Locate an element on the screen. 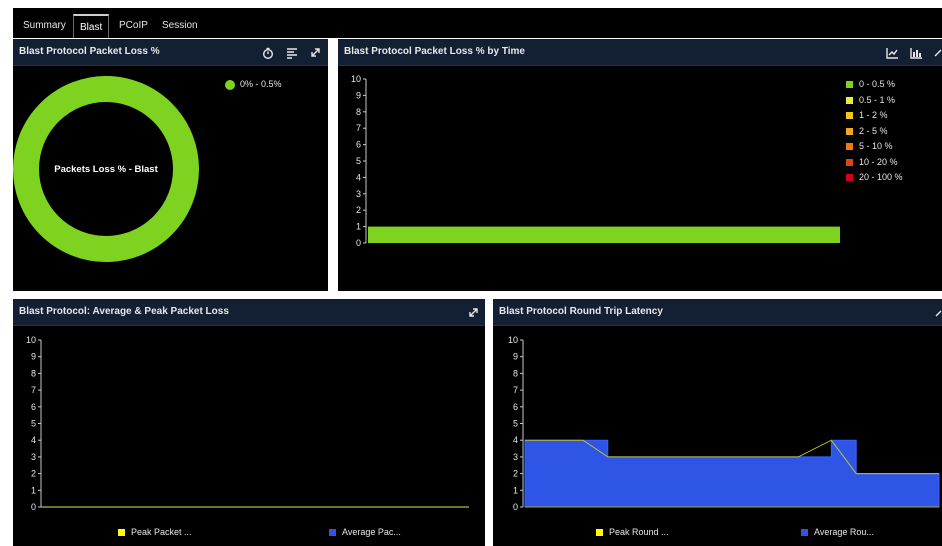  legend-item: 0 - 0.5 % is located at coordinates (870, 84).